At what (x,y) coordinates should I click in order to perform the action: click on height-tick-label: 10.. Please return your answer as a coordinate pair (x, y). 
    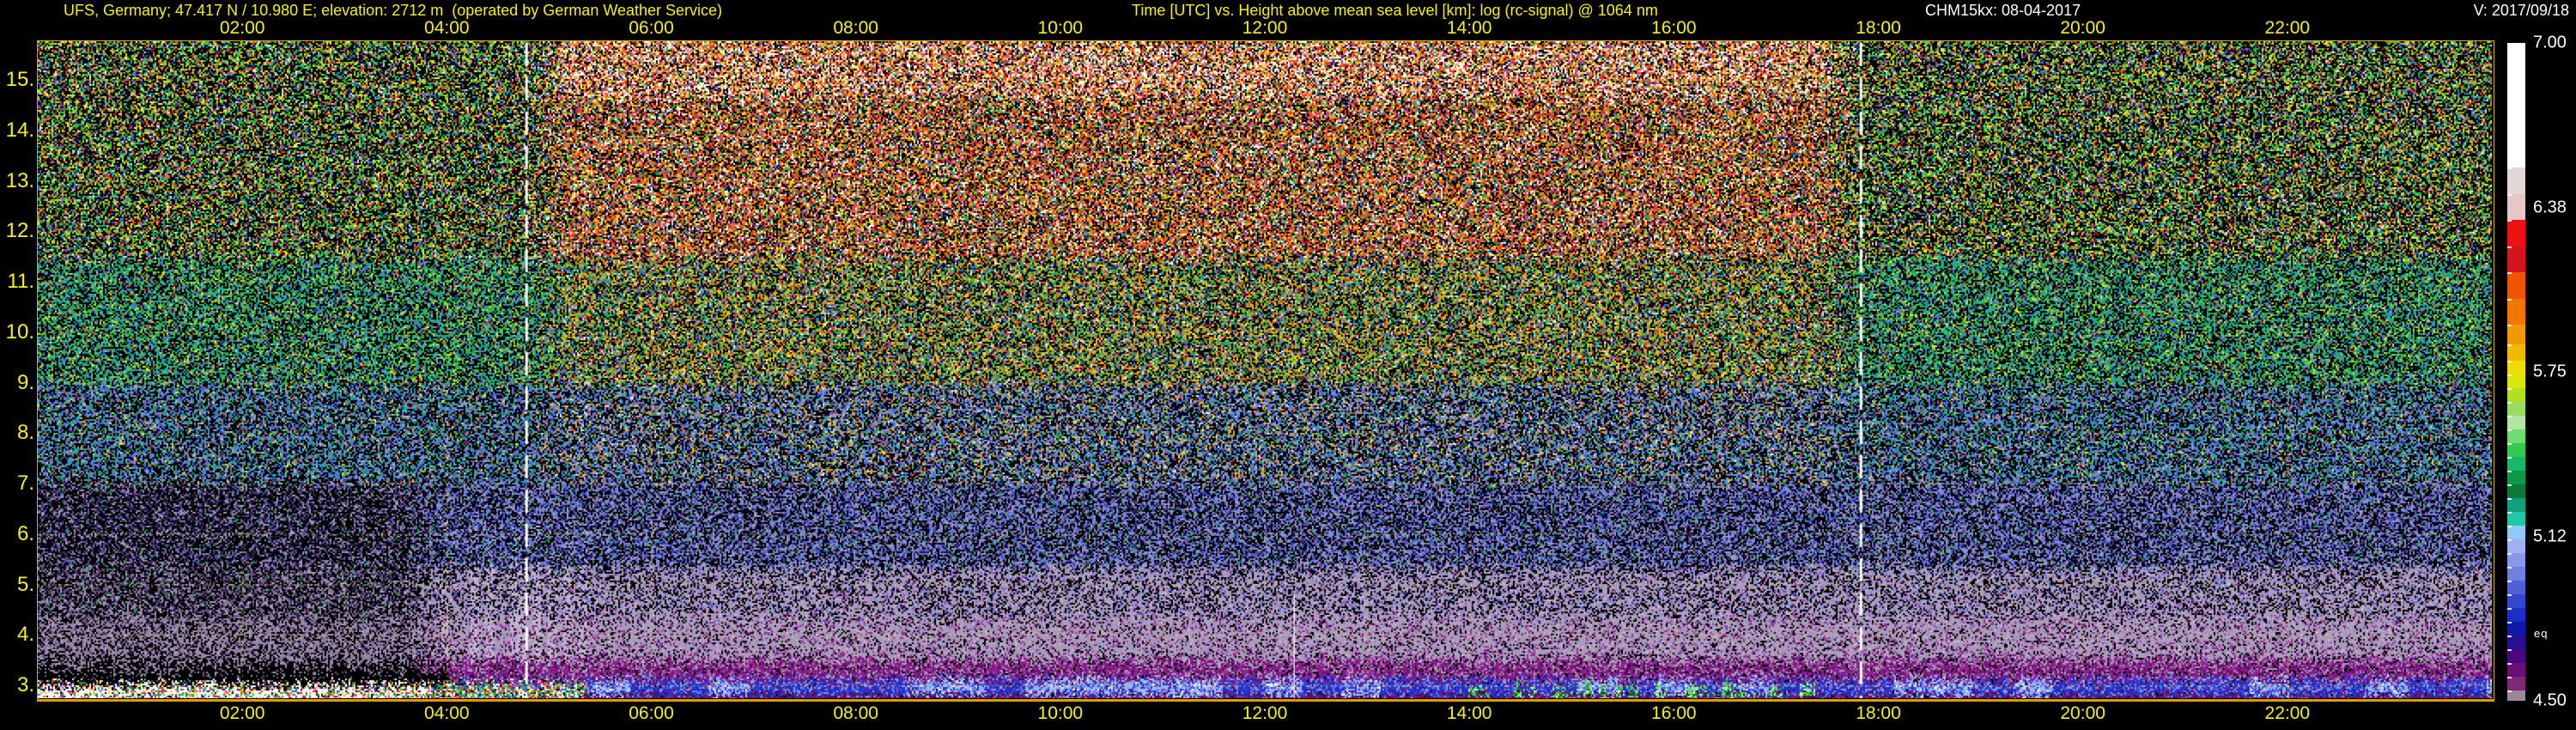
    Looking at the image, I should click on (19, 331).